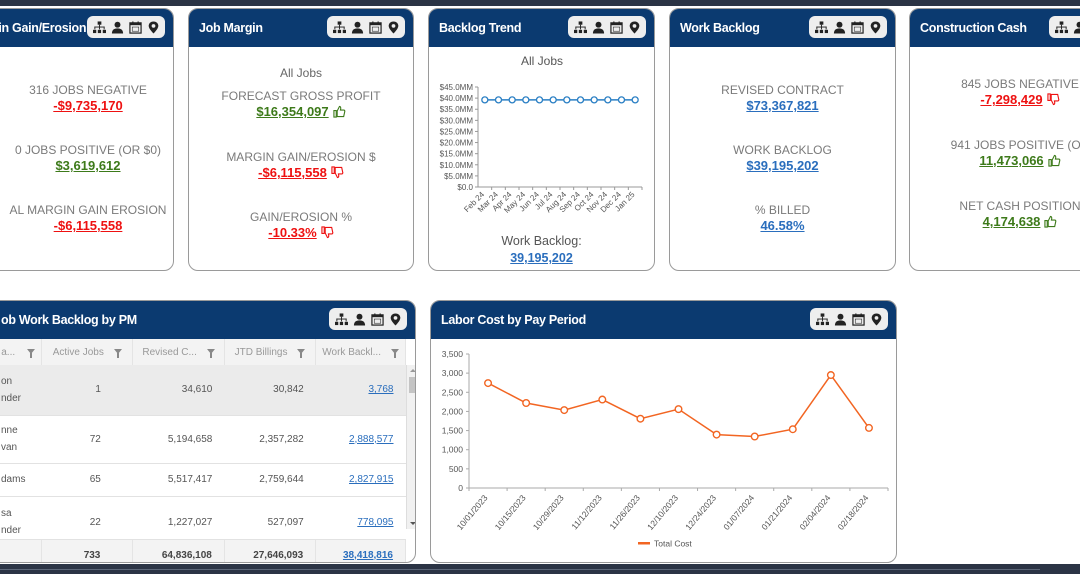 This screenshot has width=1080, height=574. I want to click on work-backlog-link: 2,827,915, so click(371, 479).